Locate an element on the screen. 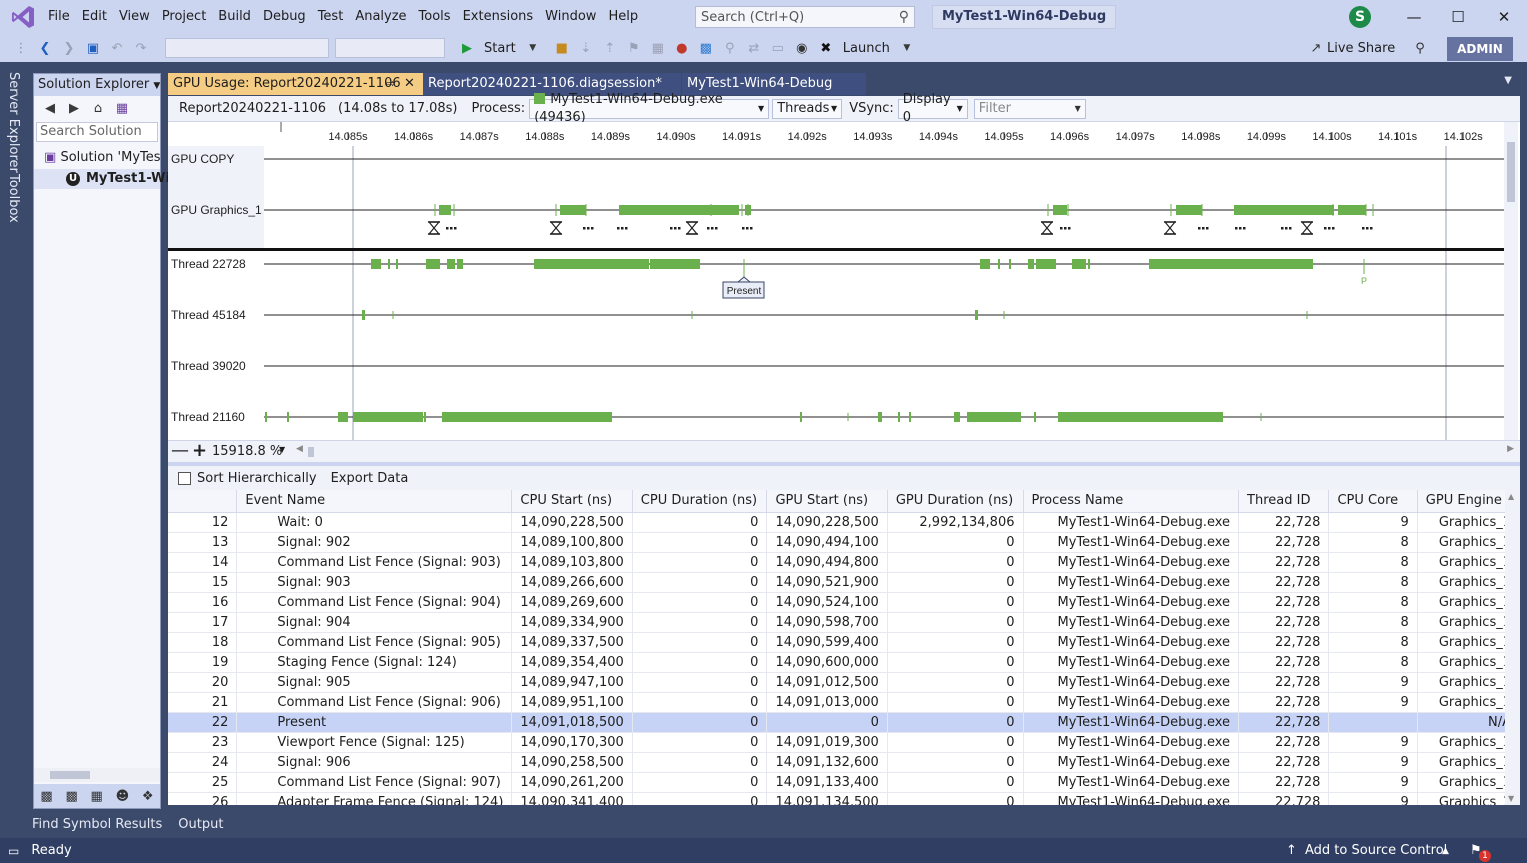  tab-find-symbol-results: Find Symbol Results is located at coordinates (97, 824).